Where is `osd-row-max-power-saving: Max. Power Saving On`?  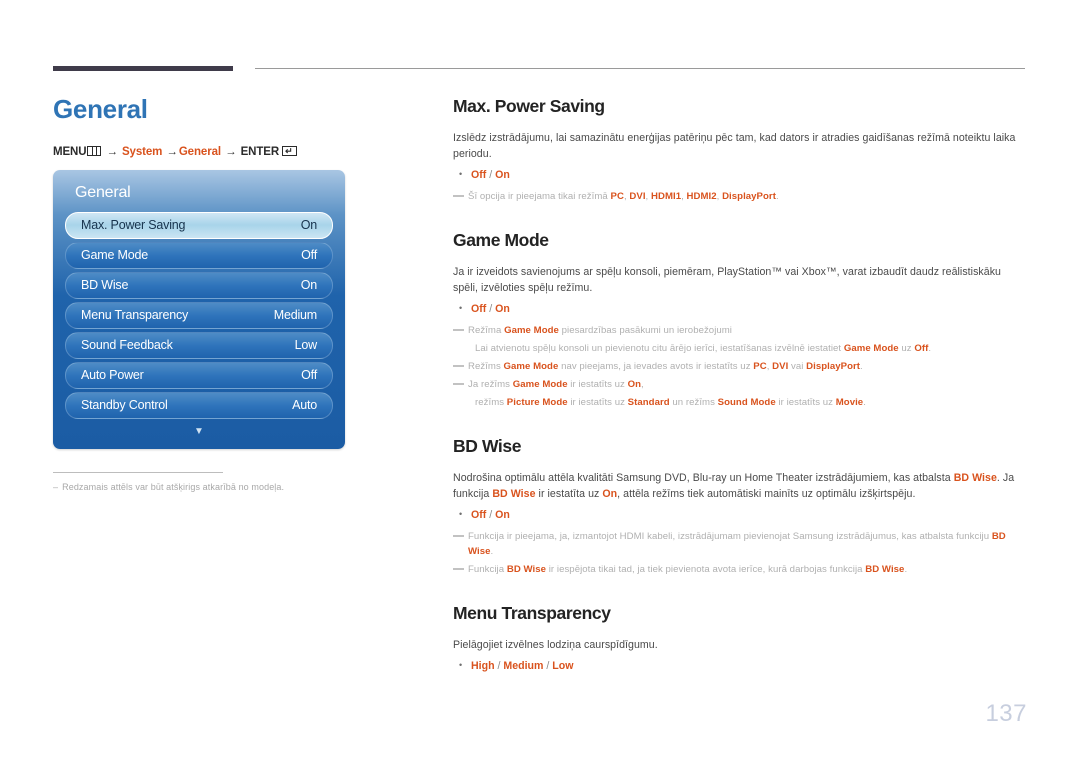
osd-row-max-power-saving: Max. Power Saving On is located at coordinates (199, 225).